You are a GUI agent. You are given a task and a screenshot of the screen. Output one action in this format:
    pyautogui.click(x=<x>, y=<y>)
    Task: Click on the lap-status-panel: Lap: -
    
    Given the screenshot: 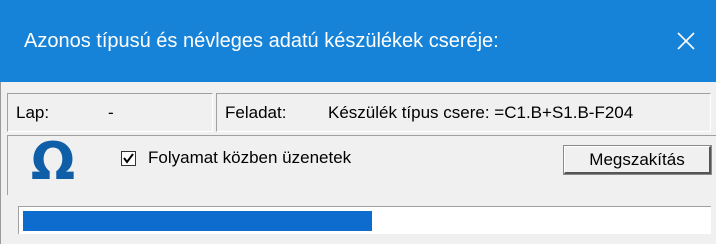 What is the action you would take?
    pyautogui.click(x=110, y=112)
    